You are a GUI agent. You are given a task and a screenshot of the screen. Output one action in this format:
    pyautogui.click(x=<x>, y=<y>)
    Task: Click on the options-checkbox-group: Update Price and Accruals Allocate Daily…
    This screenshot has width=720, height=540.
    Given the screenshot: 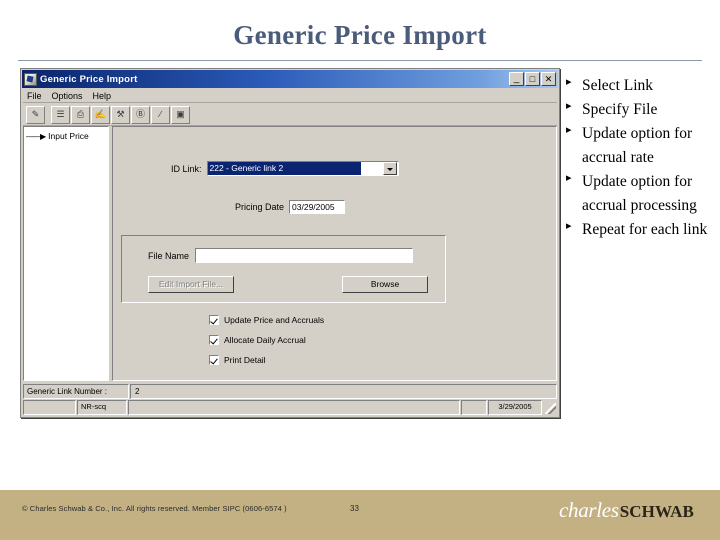 What is the action you would take?
    pyautogui.click(x=266, y=340)
    